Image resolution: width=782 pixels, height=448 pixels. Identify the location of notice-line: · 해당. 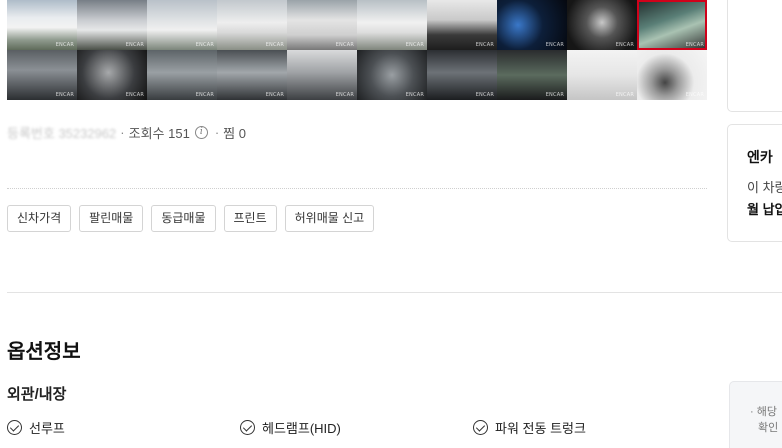
(763, 412).